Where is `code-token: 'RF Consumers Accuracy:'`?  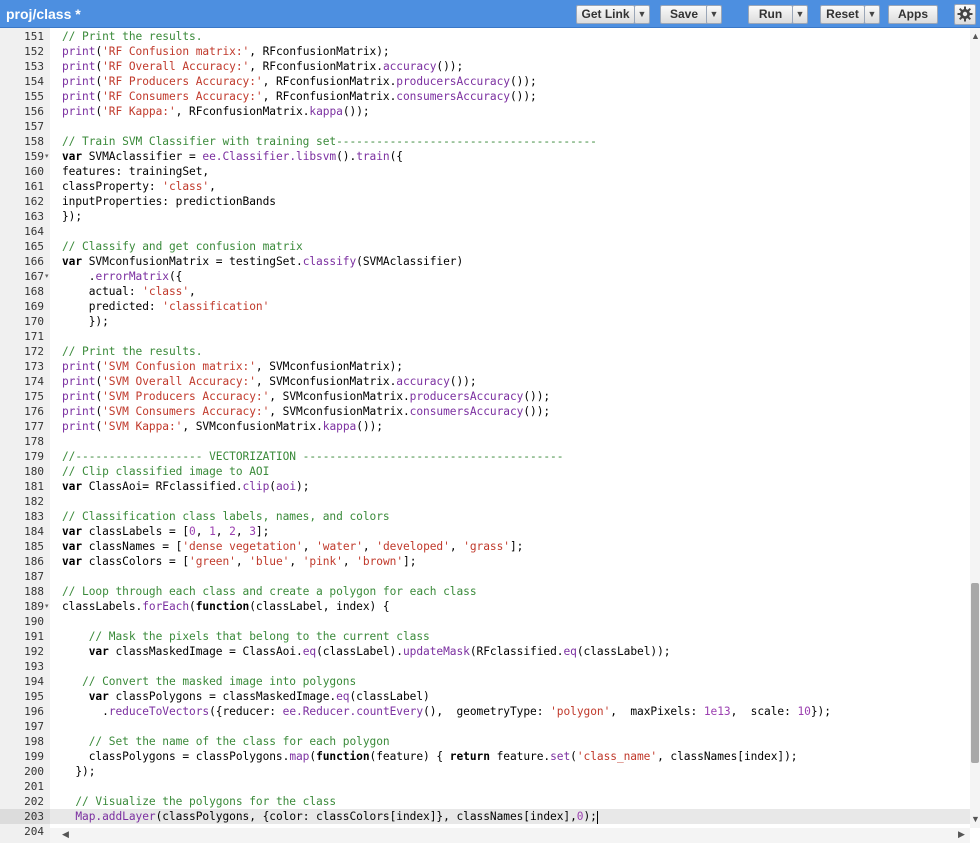
code-token: 'RF Consumers Accuracy:' is located at coordinates (182, 96).